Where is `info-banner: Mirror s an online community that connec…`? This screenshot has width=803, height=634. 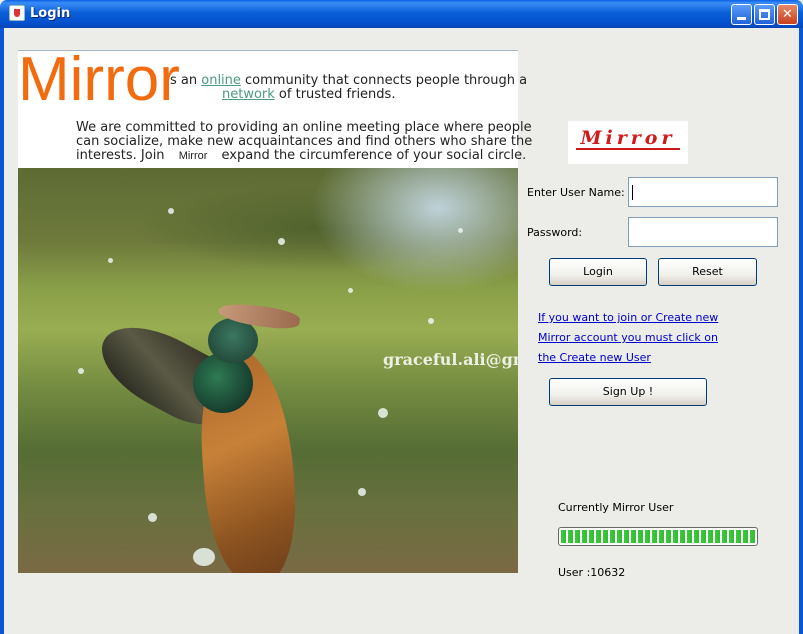 info-banner: Mirror s an online community that connec… is located at coordinates (275, 106).